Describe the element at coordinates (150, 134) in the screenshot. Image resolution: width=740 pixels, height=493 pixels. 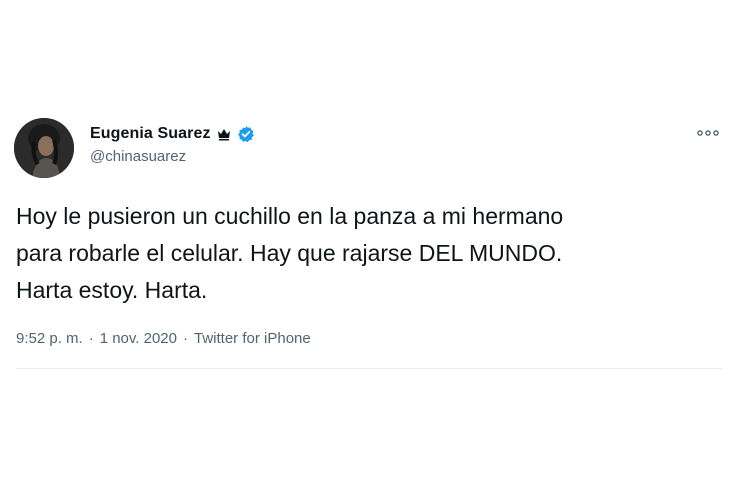
I see `author-display-name: Eugenia Suarez` at that location.